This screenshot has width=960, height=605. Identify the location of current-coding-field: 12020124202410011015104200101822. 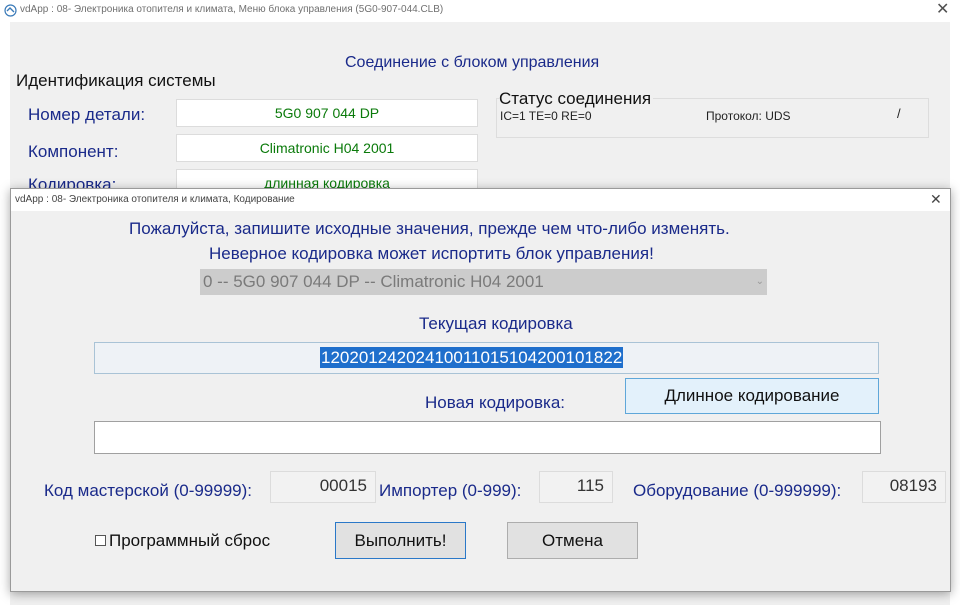
(486, 358).